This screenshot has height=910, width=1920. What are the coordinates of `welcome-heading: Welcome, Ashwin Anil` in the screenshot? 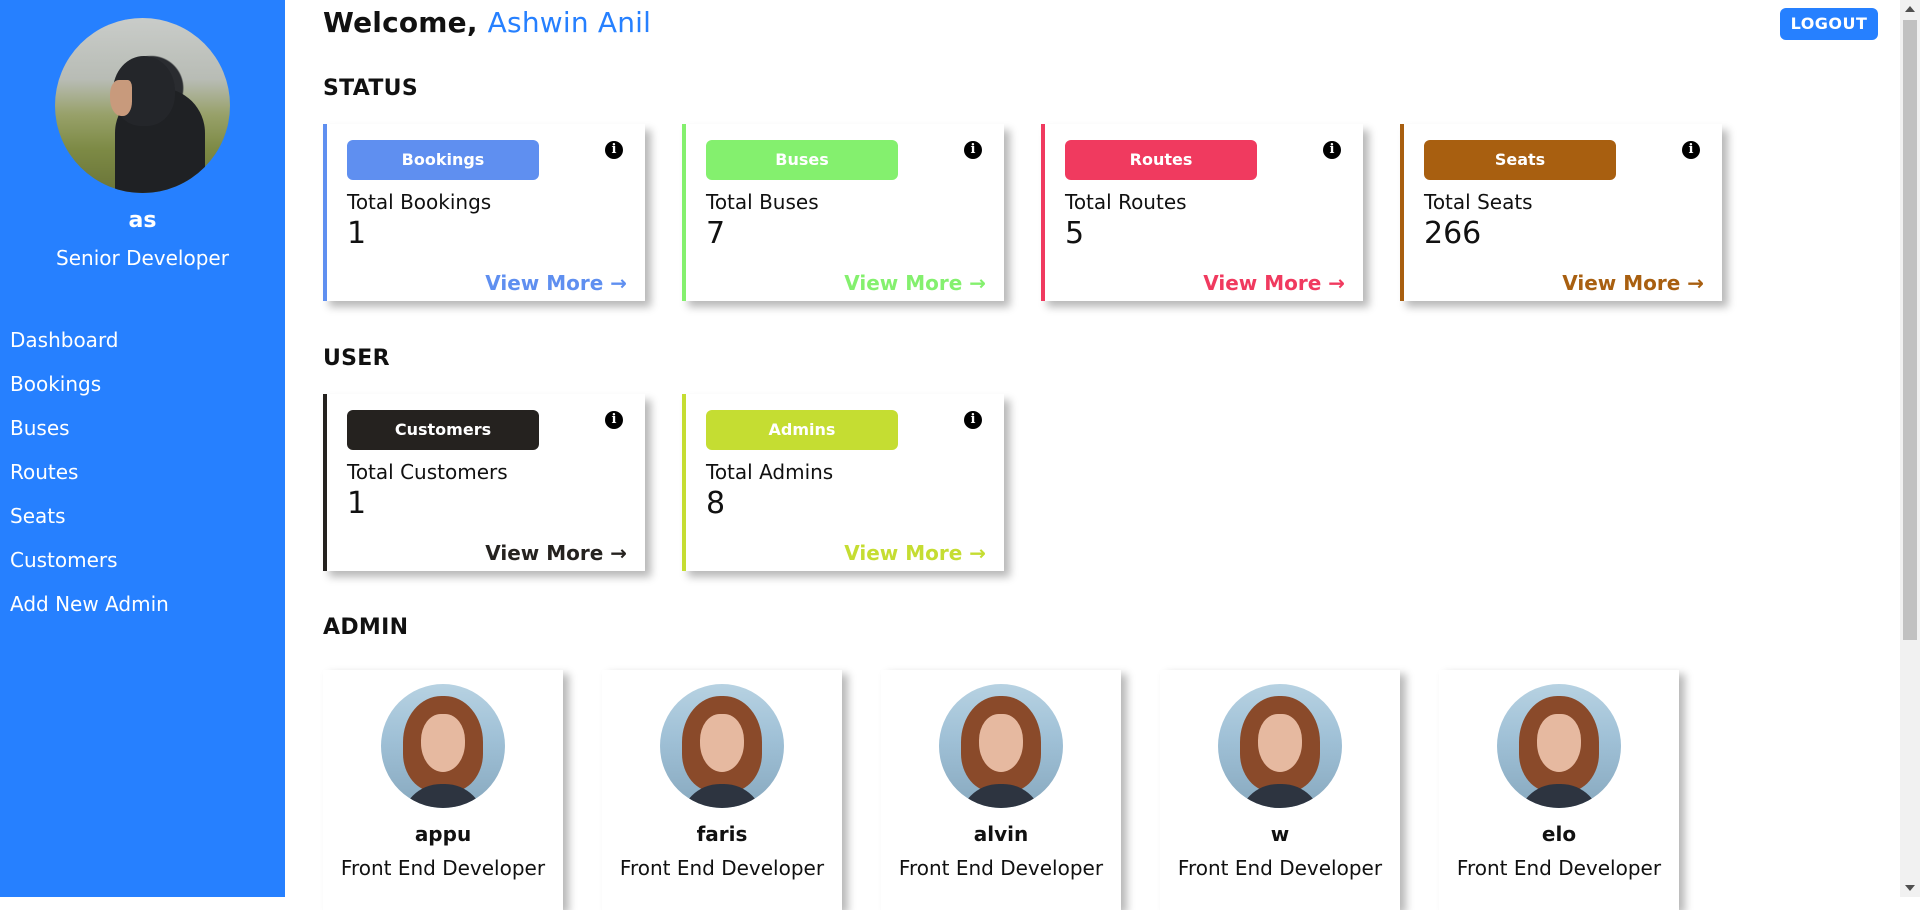 It's located at (487, 22).